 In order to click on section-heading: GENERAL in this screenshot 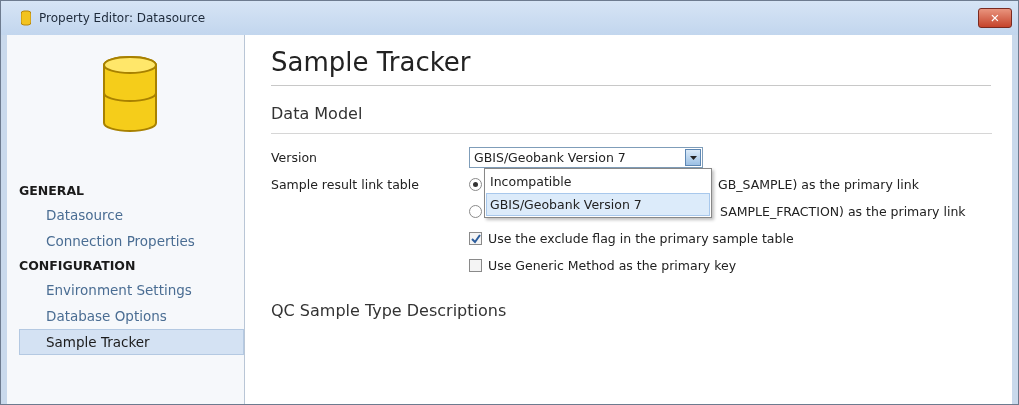, I will do `click(52, 191)`.